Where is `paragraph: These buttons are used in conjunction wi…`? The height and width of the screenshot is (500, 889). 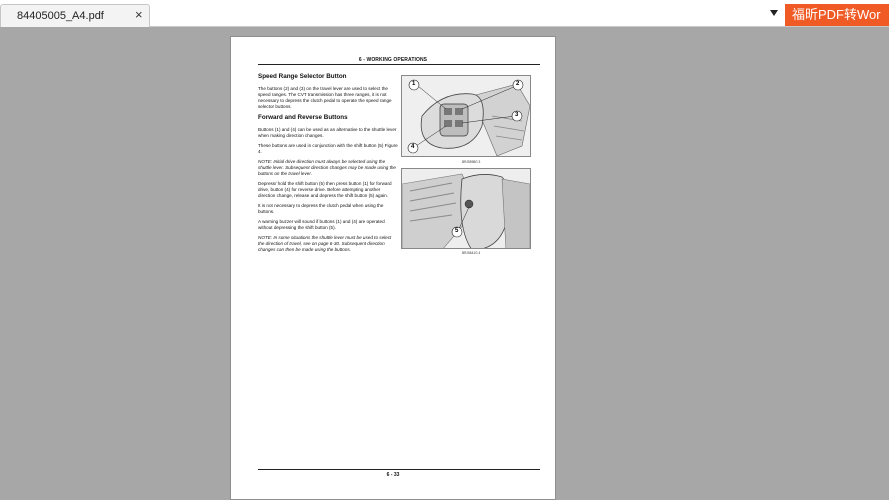
paragraph: These buttons are used in conjunction wi… is located at coordinates (328, 148).